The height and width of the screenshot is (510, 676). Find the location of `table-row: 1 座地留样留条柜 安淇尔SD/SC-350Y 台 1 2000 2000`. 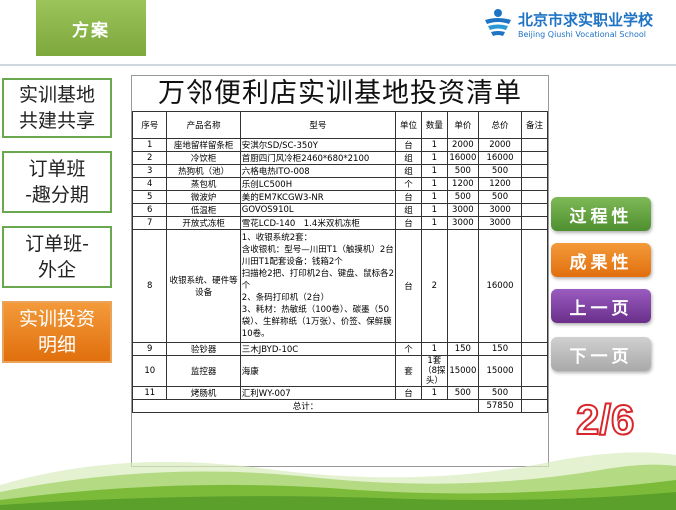

table-row: 1 座地留样留条柜 安淇尔SD/SC-350Y 台 1 2000 2000 is located at coordinates (339, 145).